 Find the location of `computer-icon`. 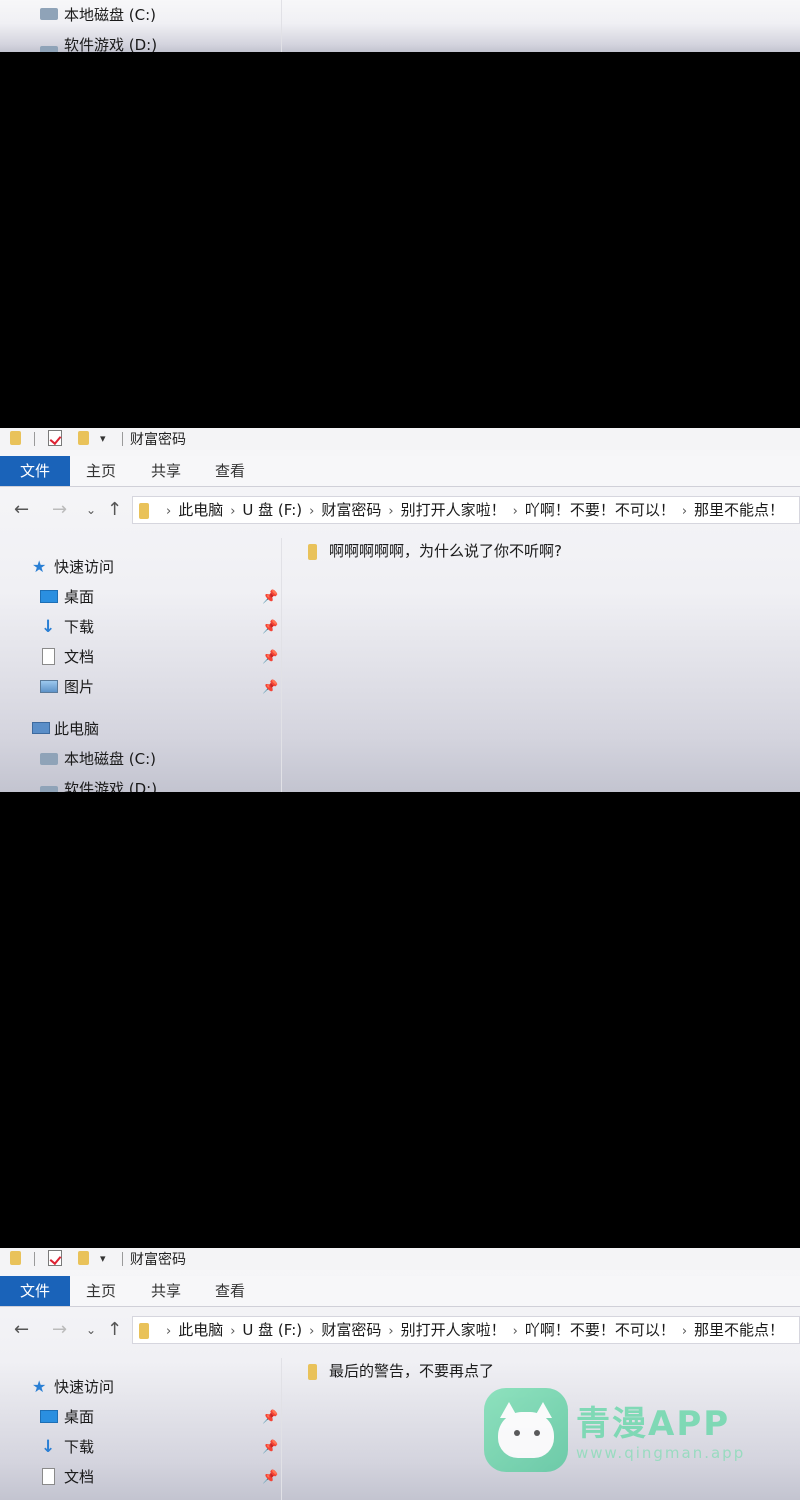

computer-icon is located at coordinates (41, 728).